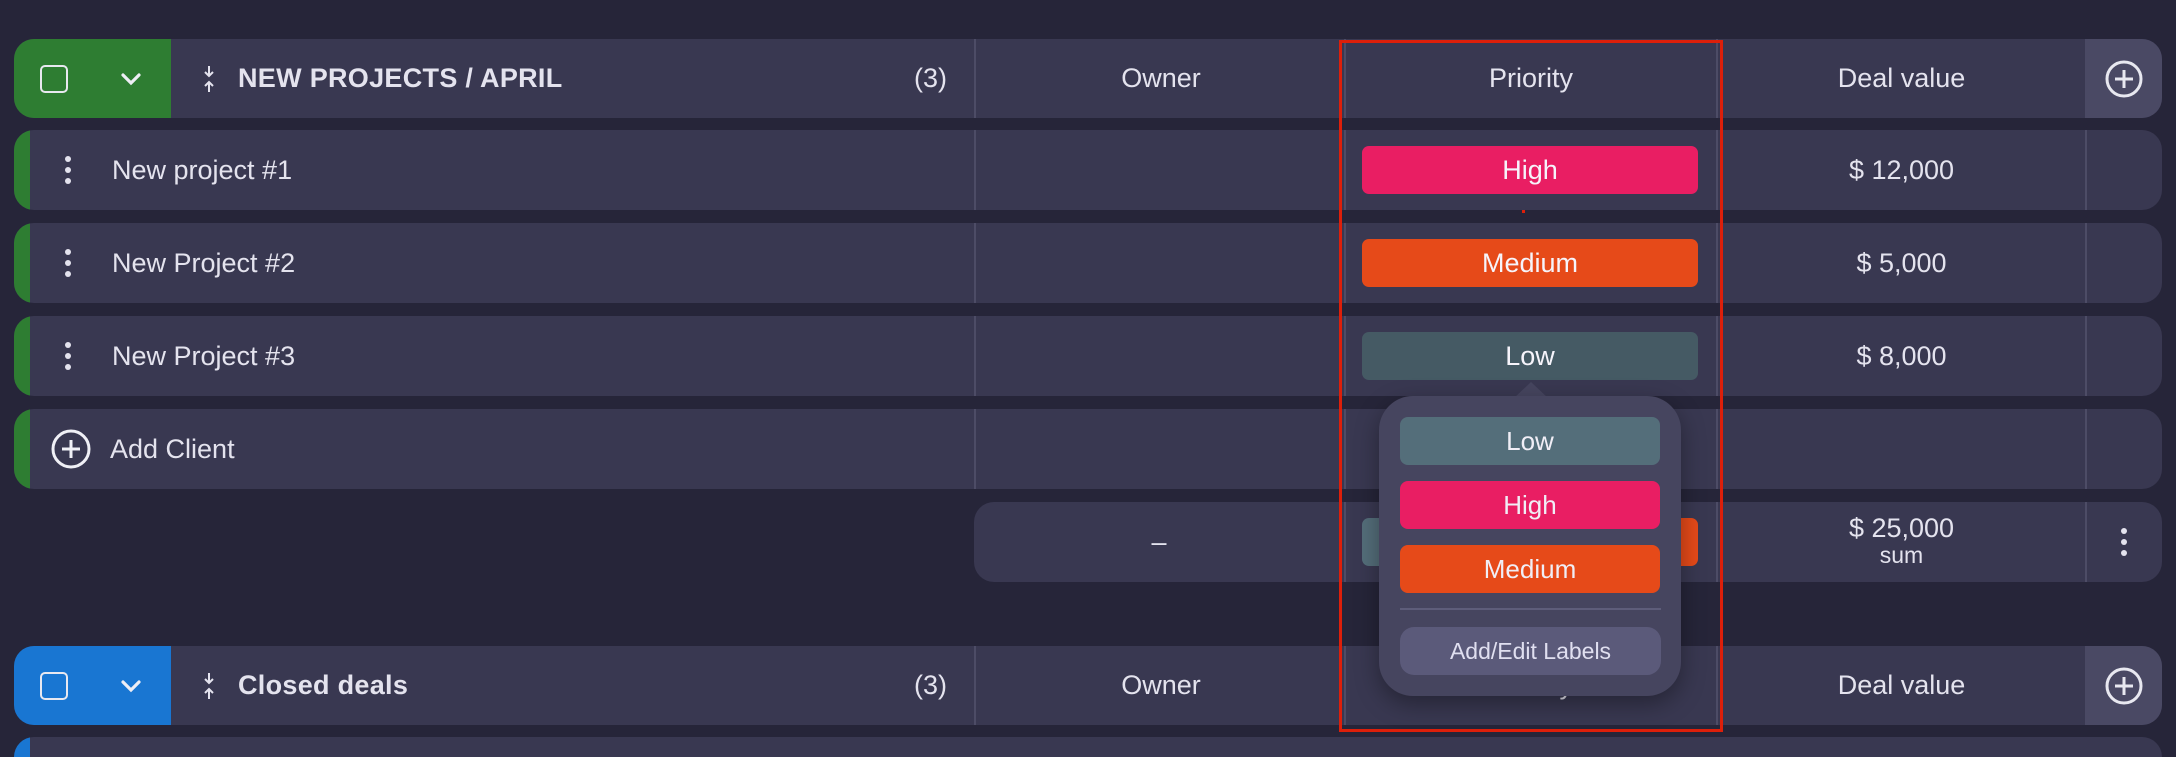  What do you see at coordinates (203, 356) in the screenshot?
I see `row-name: New Project #3` at bounding box center [203, 356].